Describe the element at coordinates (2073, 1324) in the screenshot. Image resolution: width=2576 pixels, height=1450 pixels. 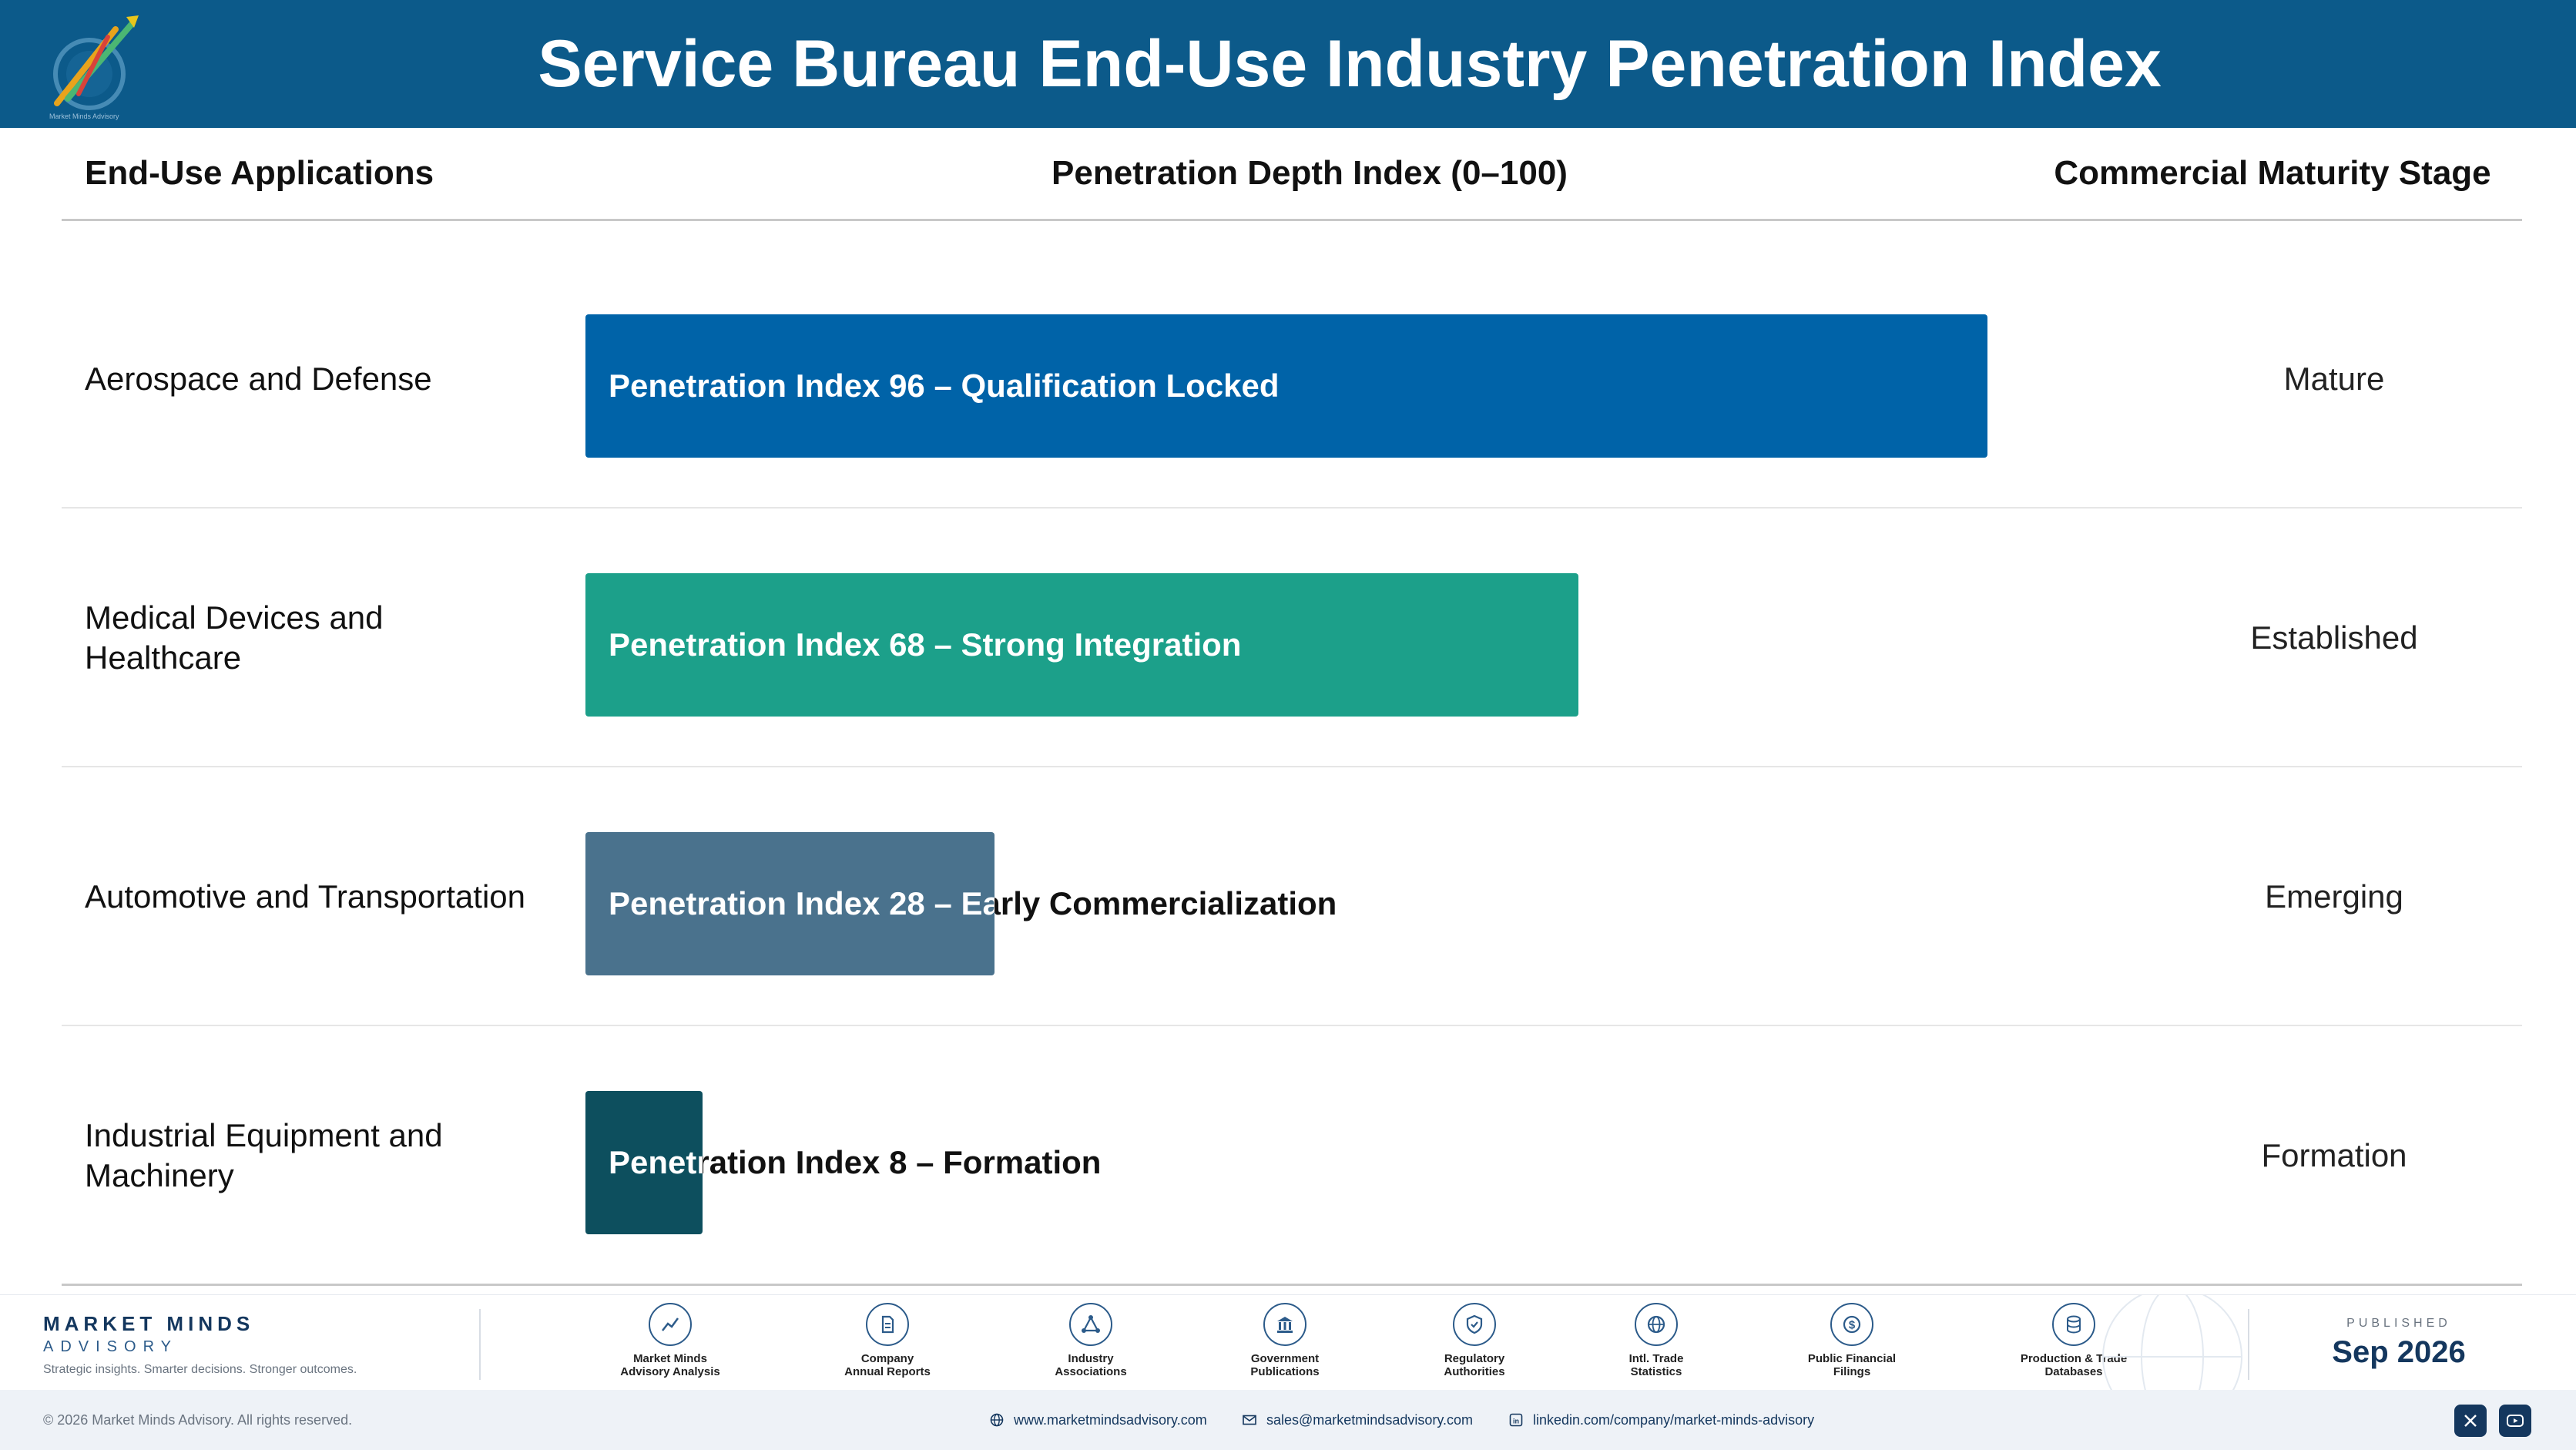
I see `database-icon` at that location.